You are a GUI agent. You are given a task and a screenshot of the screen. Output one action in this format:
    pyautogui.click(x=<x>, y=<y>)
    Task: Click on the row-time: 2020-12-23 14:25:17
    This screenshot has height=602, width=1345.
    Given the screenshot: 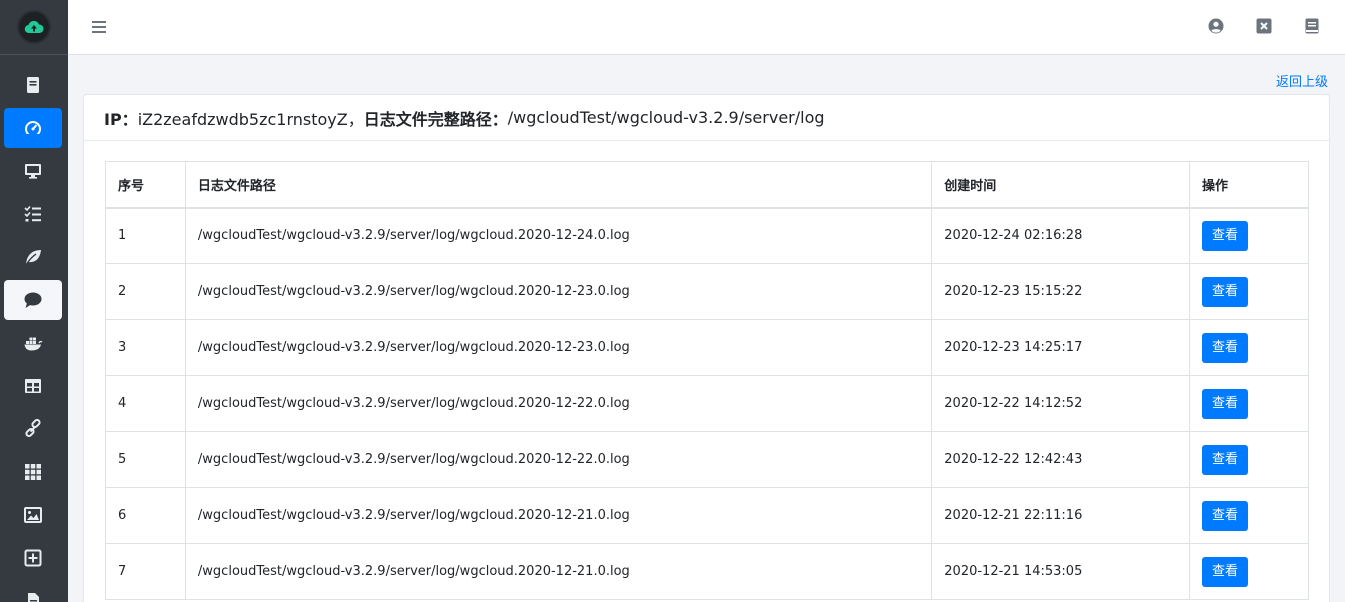 What is the action you would take?
    pyautogui.click(x=1061, y=347)
    